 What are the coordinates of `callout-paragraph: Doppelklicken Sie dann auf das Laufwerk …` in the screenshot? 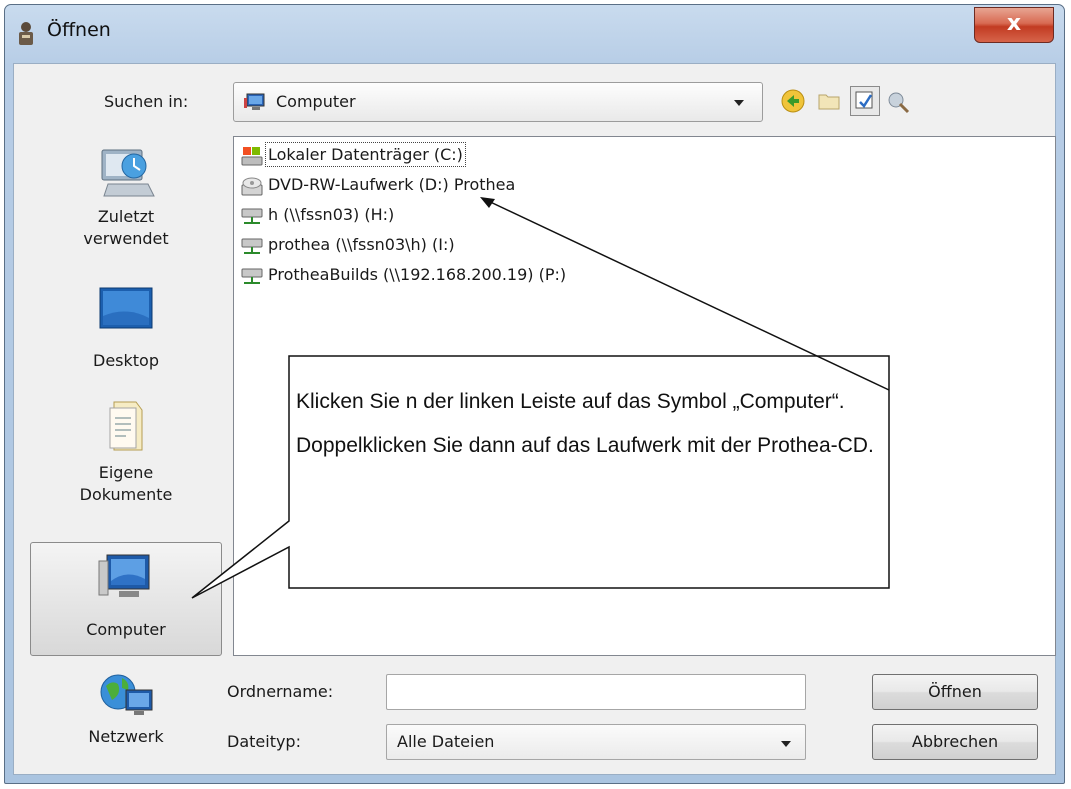 It's located at (585, 445).